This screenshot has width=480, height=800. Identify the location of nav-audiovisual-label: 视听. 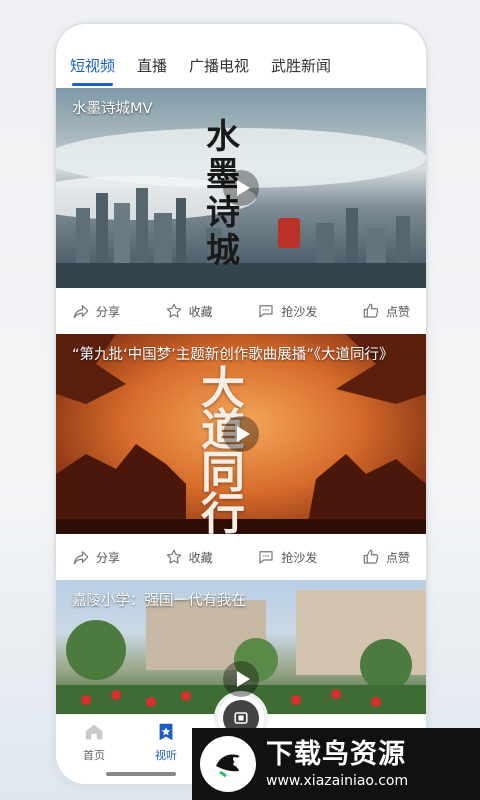
(166, 755).